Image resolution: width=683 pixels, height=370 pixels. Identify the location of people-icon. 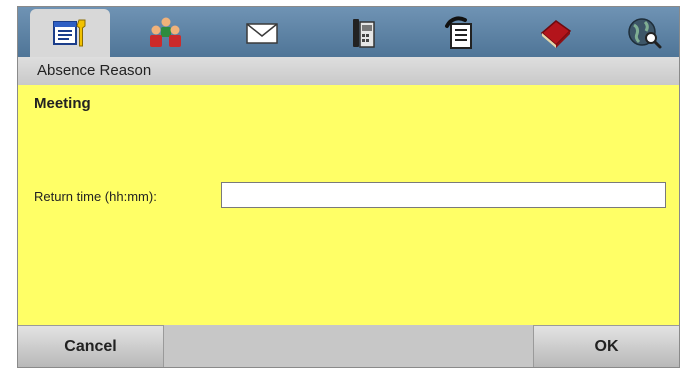
(165, 32).